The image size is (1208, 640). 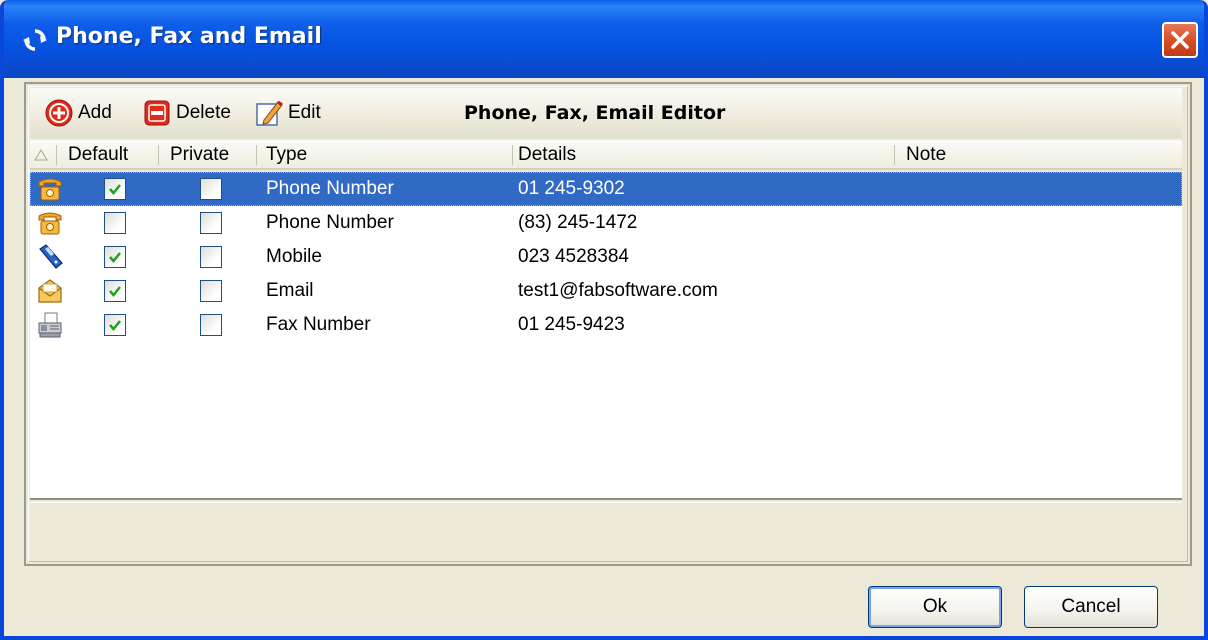 What do you see at coordinates (926, 156) in the screenshot?
I see `column-note: Note` at bounding box center [926, 156].